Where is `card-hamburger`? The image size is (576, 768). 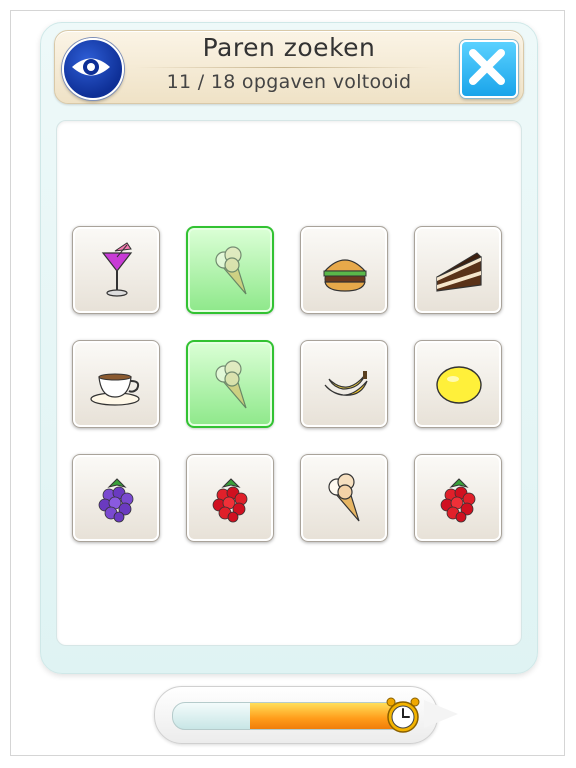
card-hamburger is located at coordinates (344, 270).